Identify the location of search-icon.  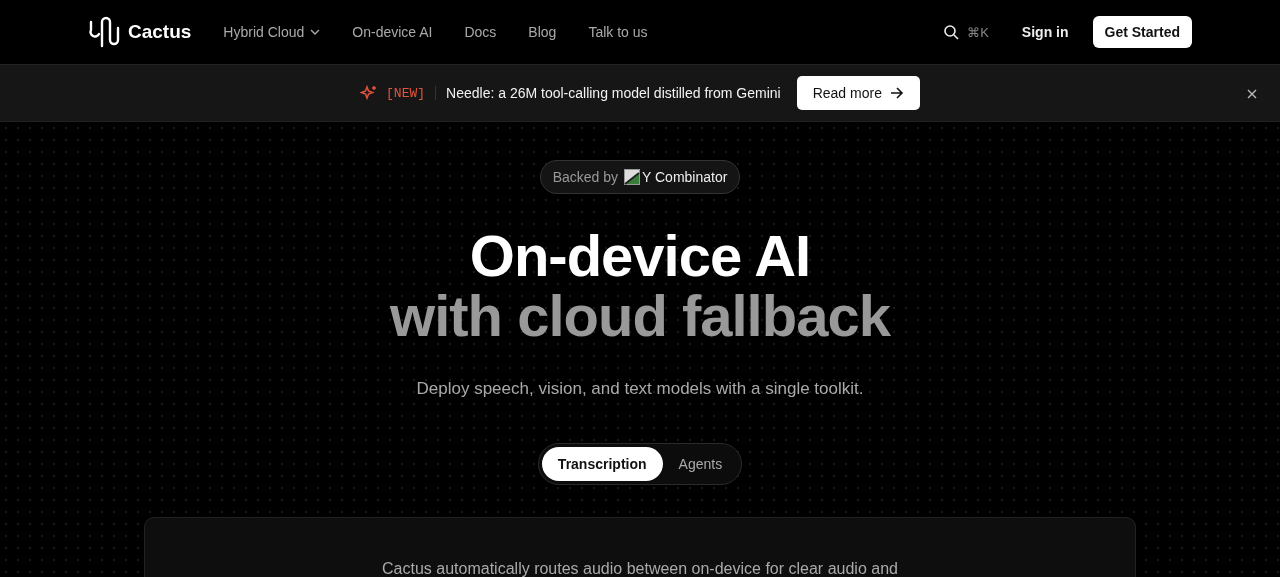
(951, 32).